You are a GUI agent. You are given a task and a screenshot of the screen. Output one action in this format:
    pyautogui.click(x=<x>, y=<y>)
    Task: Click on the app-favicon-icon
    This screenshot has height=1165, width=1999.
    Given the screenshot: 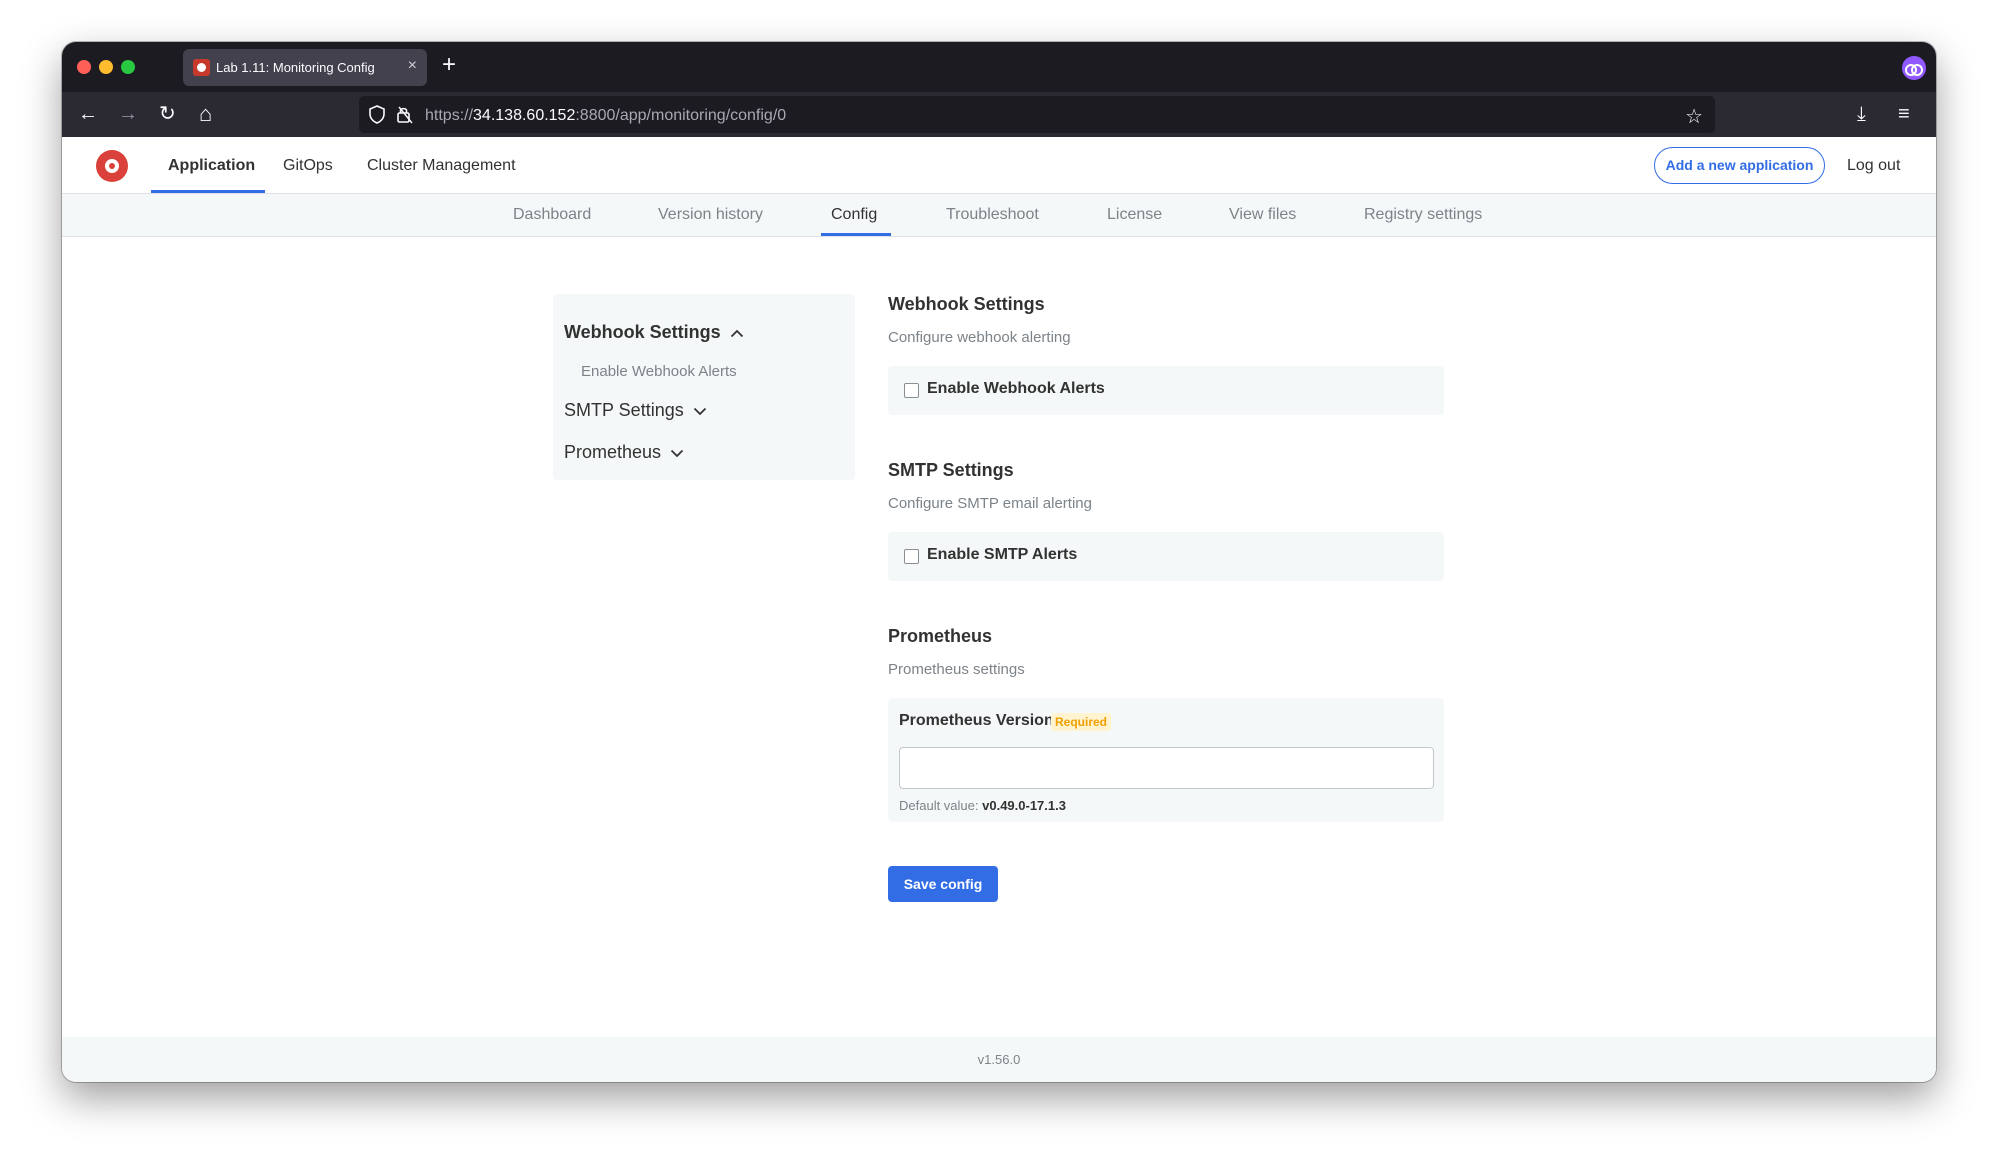 What is the action you would take?
    pyautogui.click(x=201, y=67)
    